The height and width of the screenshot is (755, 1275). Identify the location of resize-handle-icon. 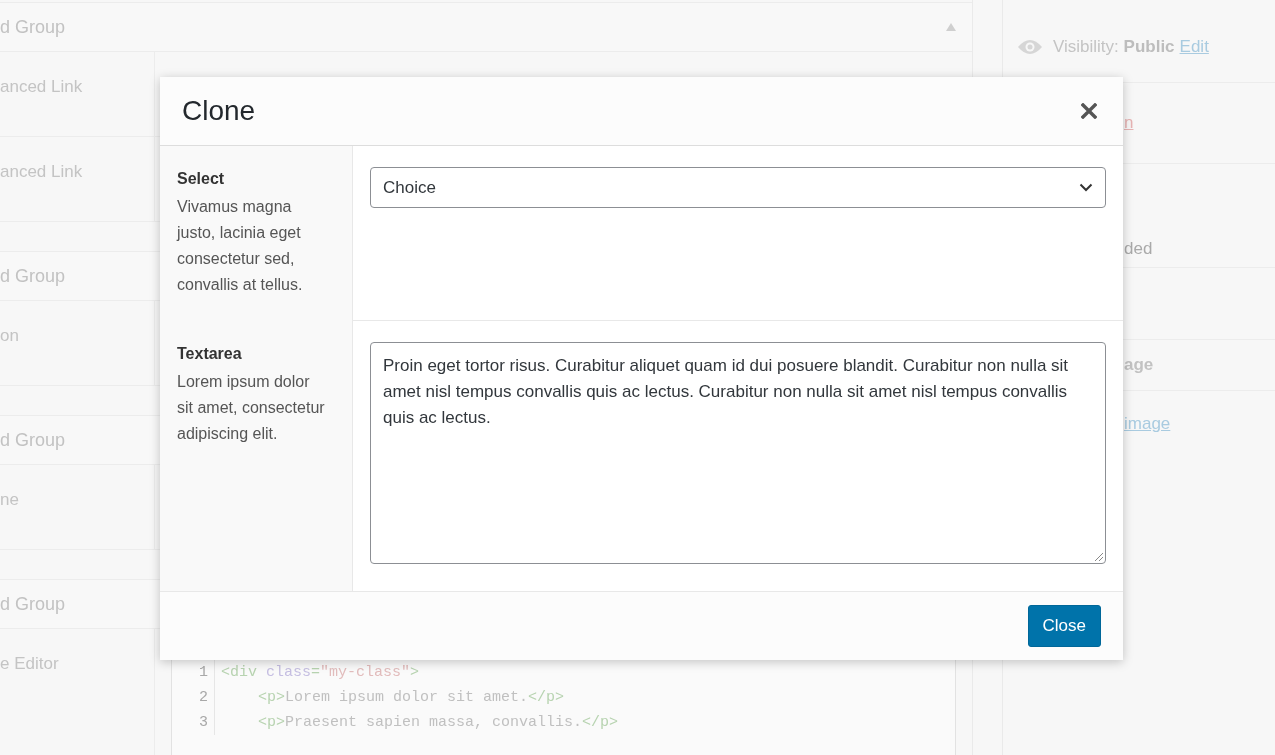
(1099, 557).